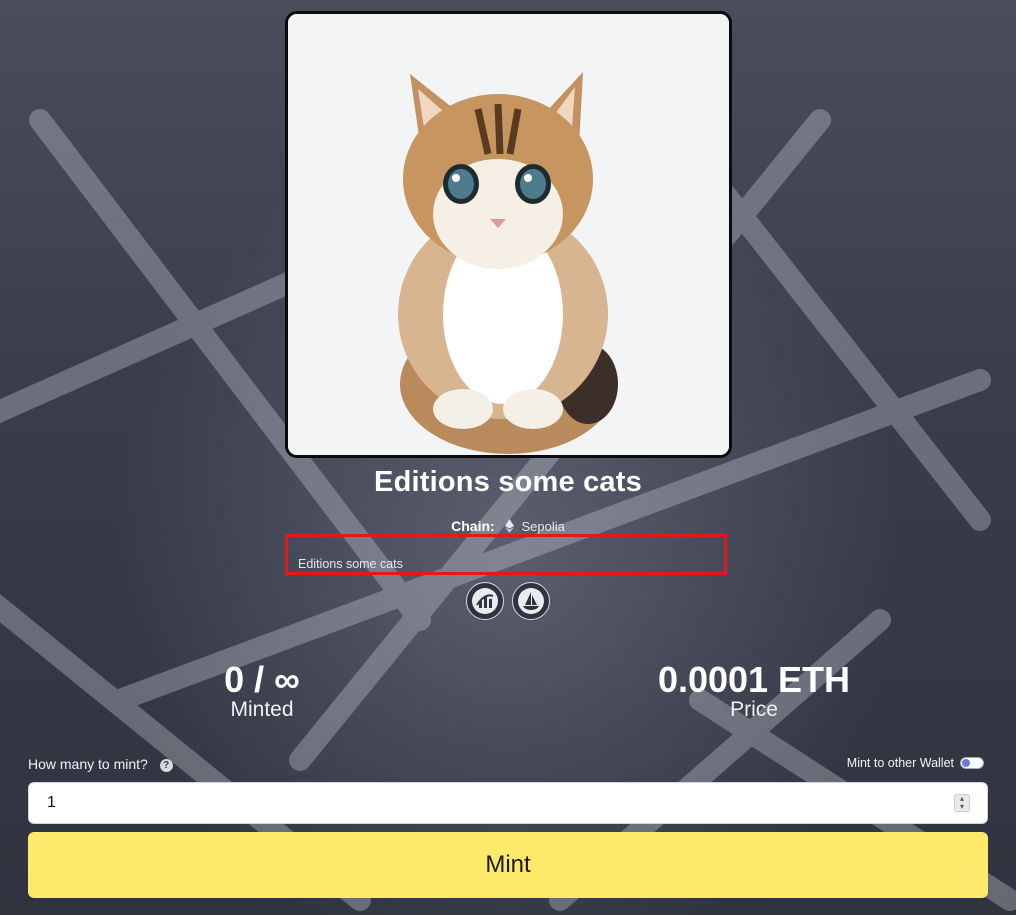 The width and height of the screenshot is (1016, 915). I want to click on chain-name: Sepolia, so click(543, 526).